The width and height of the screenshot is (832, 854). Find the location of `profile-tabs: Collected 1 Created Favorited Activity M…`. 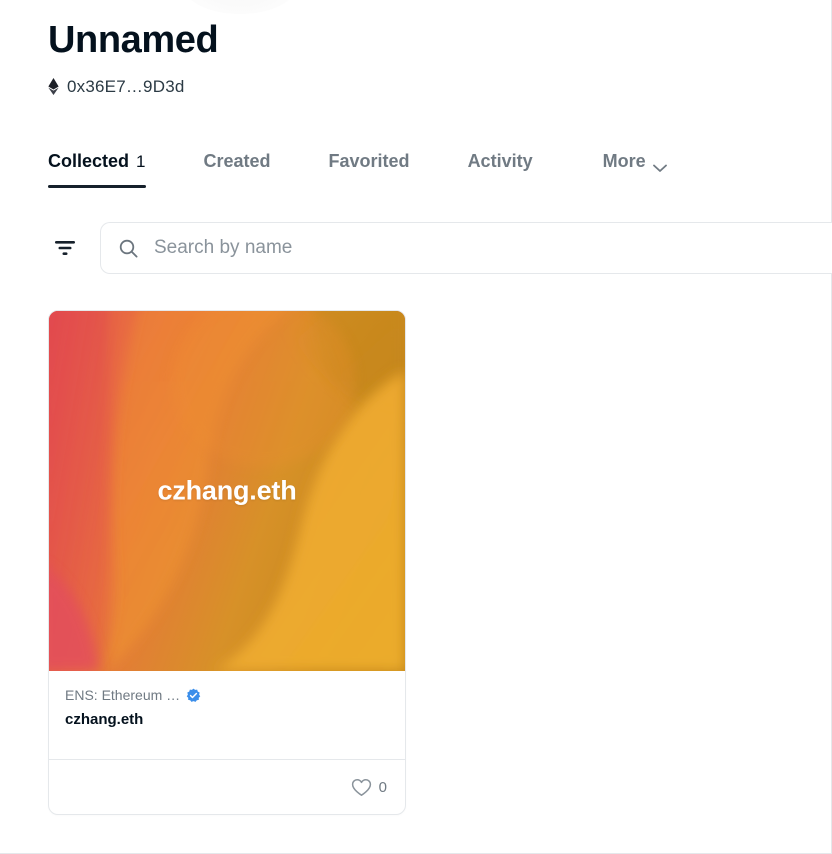

profile-tabs: Collected 1 Created Favorited Activity M… is located at coordinates (439, 164).